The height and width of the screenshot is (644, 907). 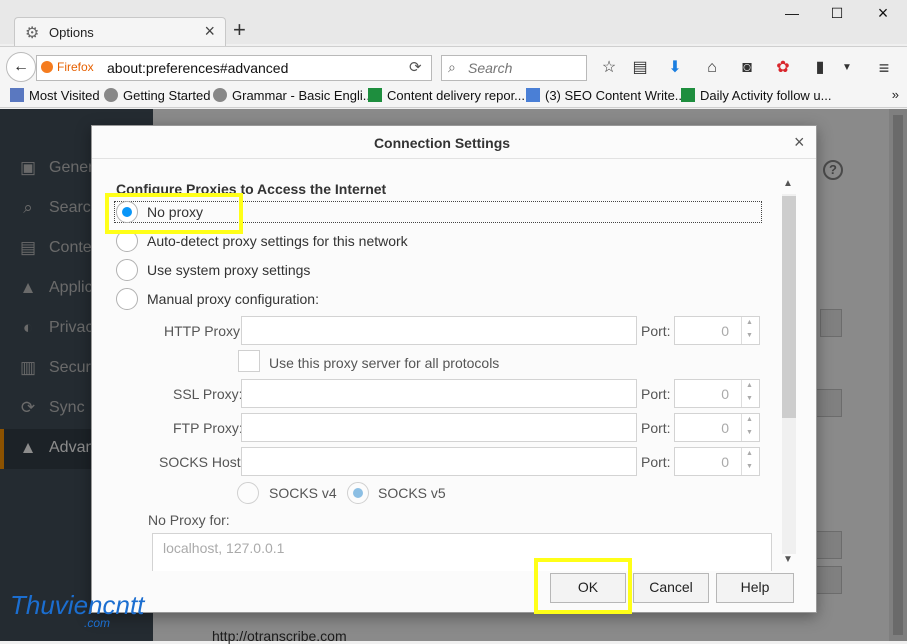 I want to click on socks-port-value: 0, so click(x=725, y=462).